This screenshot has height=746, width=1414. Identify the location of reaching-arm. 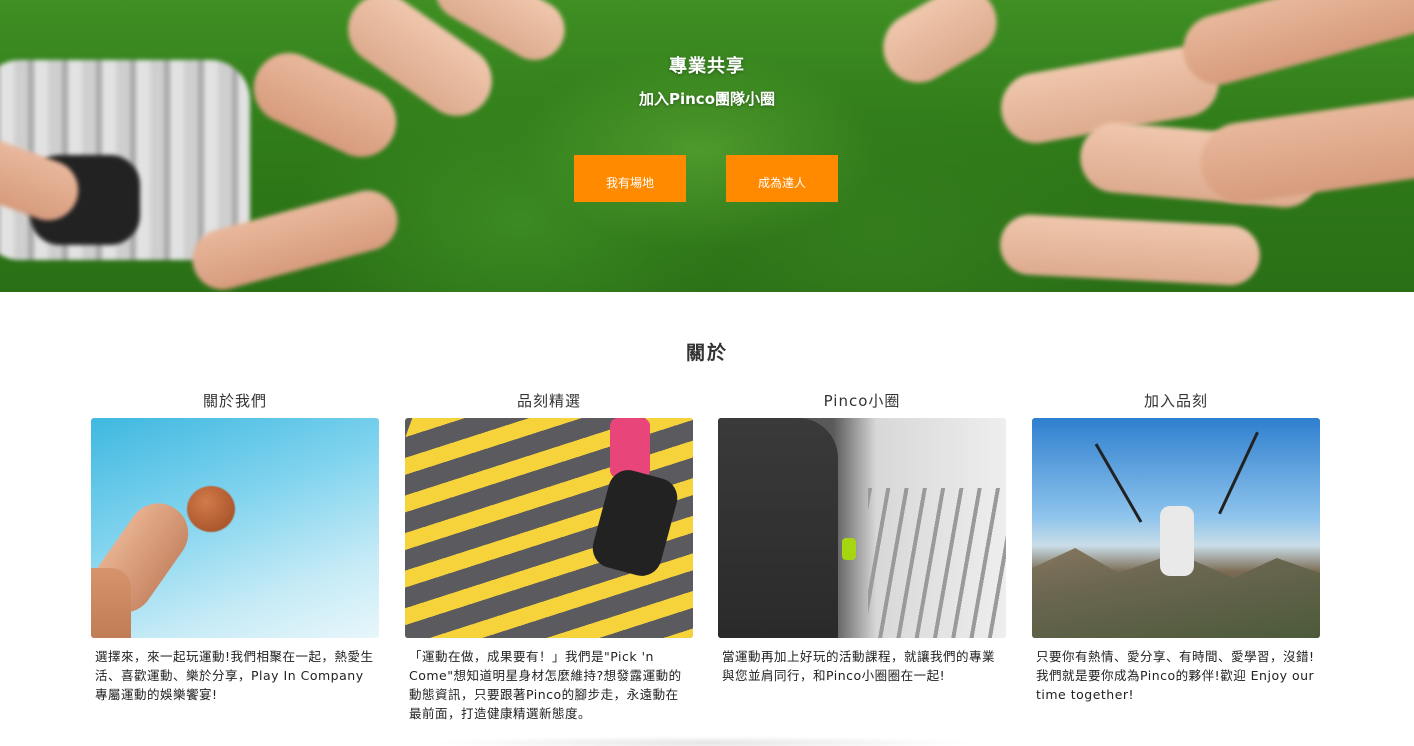
(111, 603).